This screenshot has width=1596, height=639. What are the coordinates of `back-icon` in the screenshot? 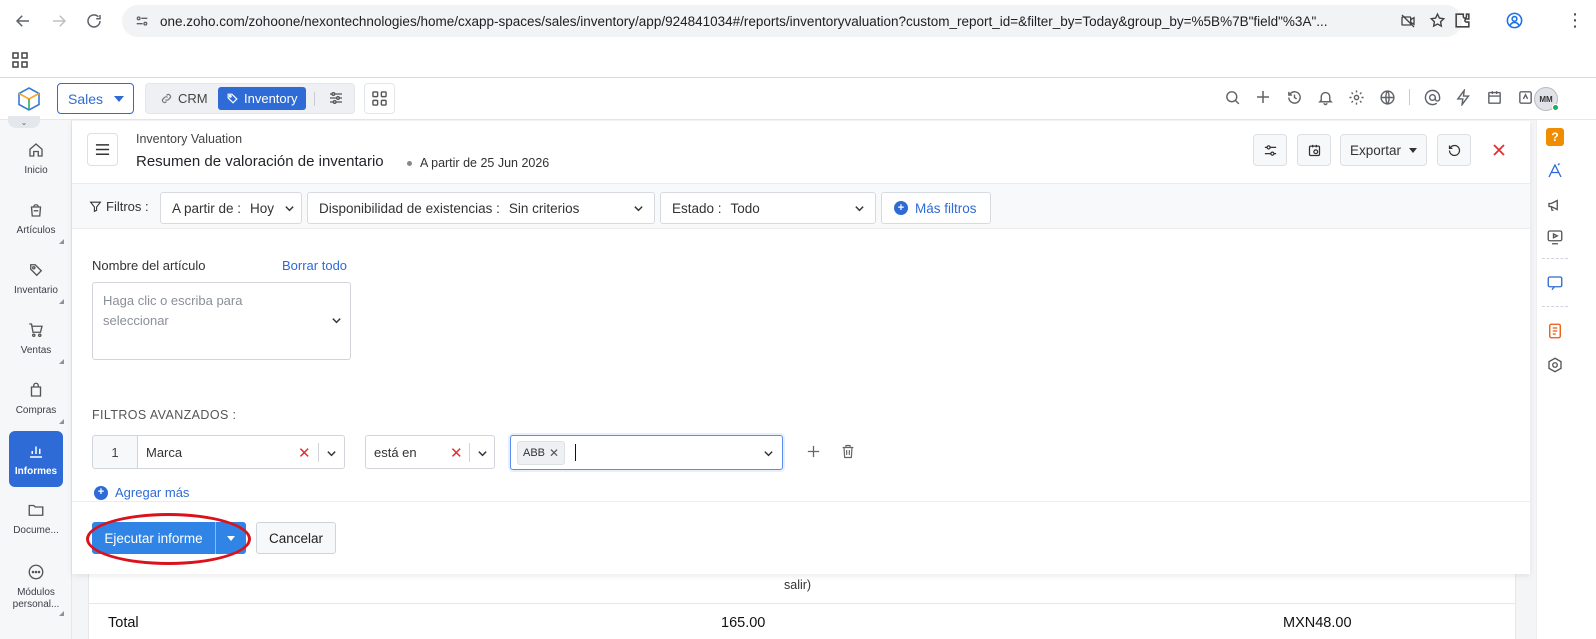 It's located at (23, 21).